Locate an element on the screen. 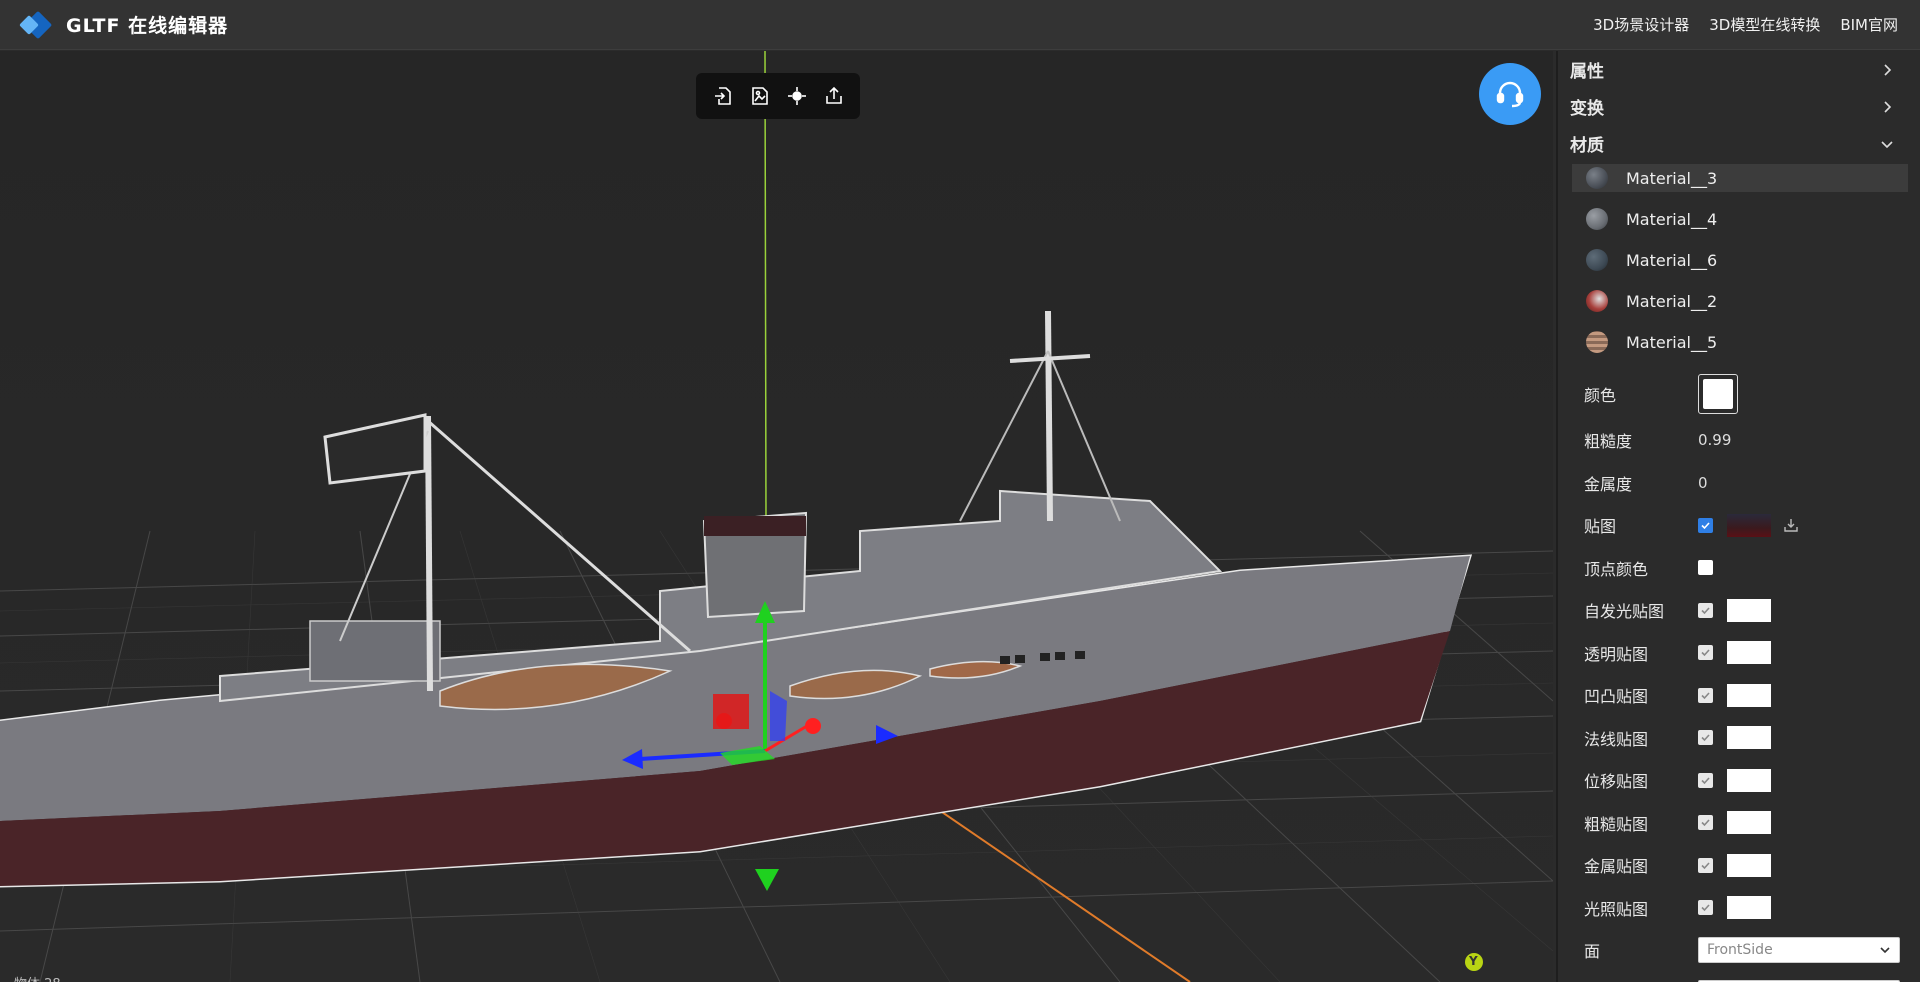  side-select: FrontSide is located at coordinates (1799, 950).